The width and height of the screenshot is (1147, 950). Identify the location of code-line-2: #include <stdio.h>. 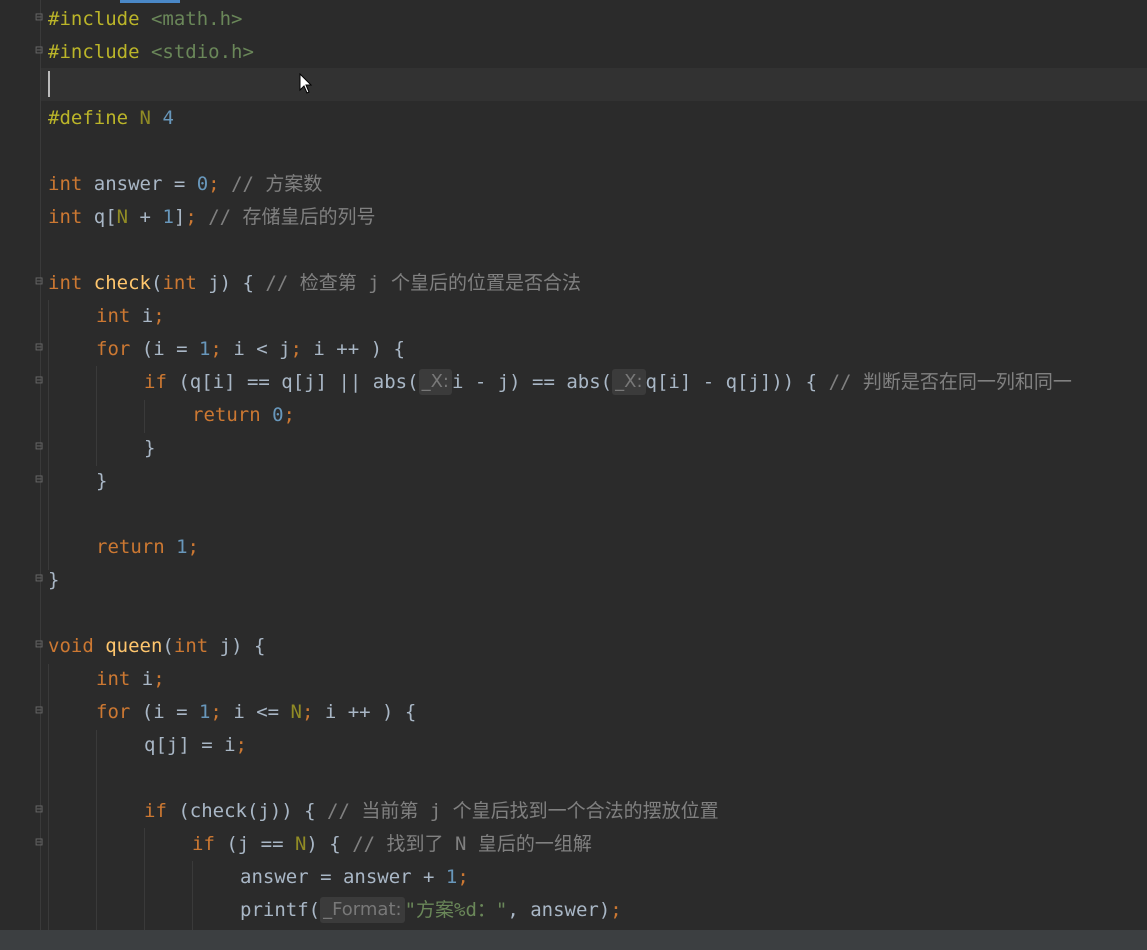
(151, 52).